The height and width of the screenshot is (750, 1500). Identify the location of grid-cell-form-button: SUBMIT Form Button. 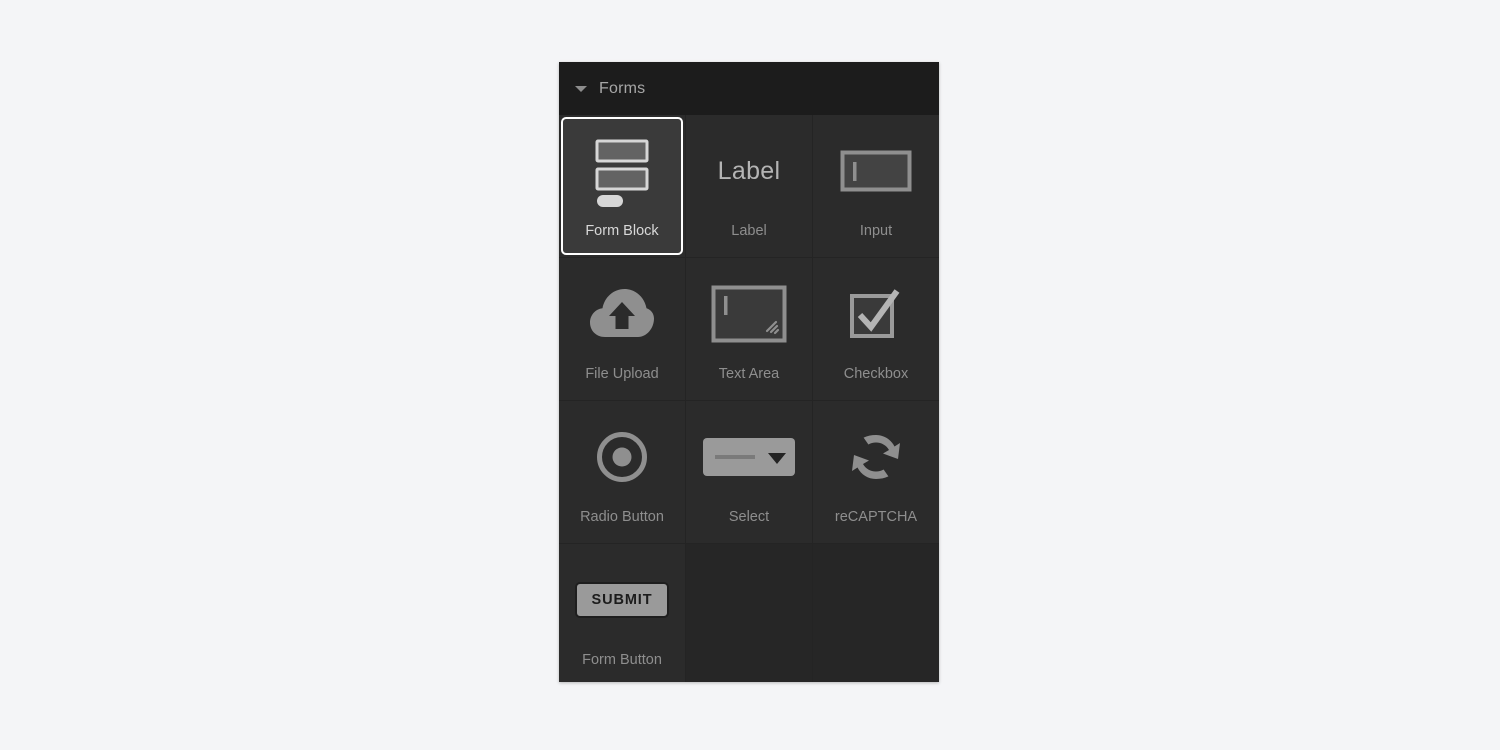
(622, 613).